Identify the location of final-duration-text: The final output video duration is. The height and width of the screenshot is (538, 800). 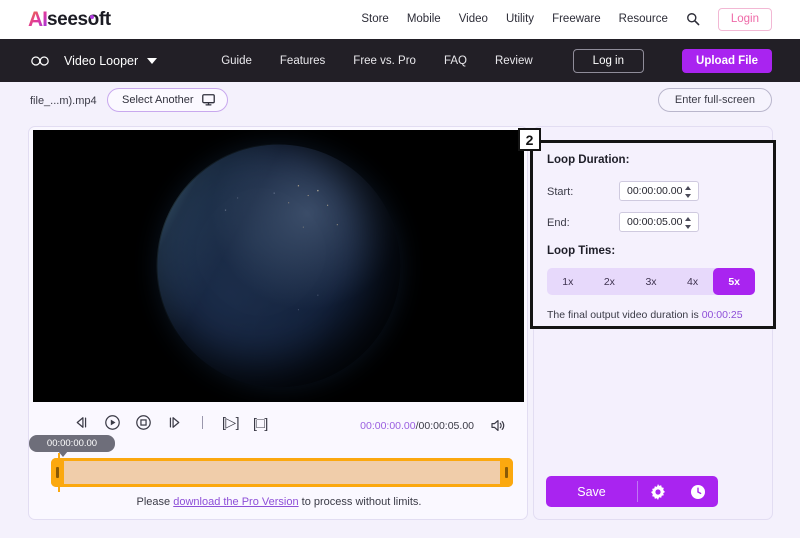
(624, 315).